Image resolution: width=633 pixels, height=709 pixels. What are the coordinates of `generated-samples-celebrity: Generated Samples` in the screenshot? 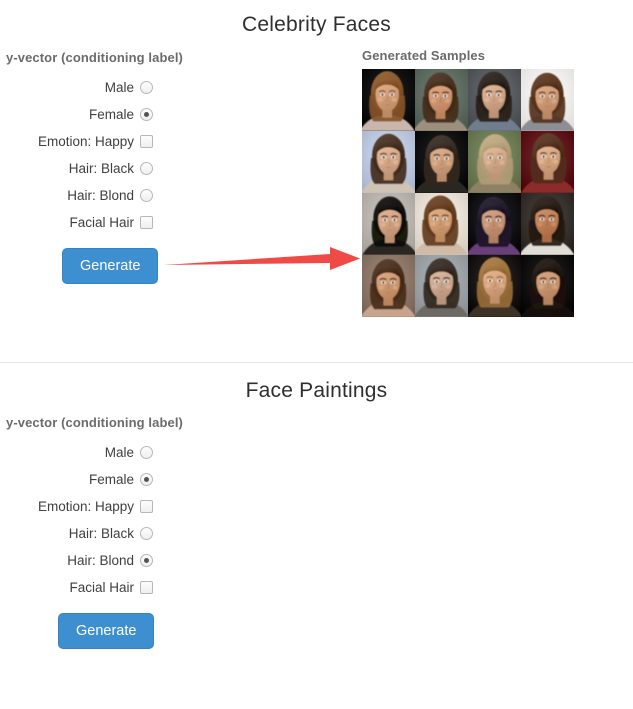 It's located at (468, 182).